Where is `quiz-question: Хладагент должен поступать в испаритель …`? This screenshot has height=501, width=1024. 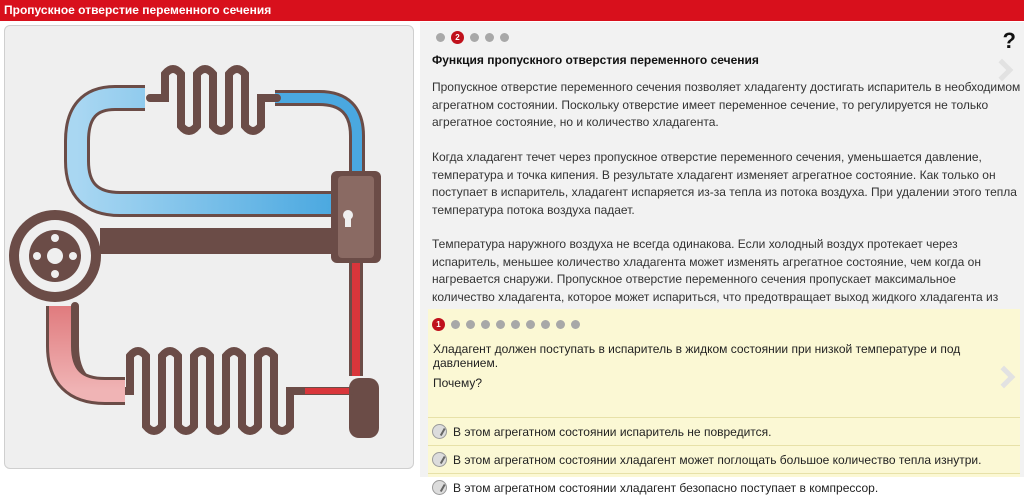
quiz-question: Хладагент должен поступать в испаритель … is located at coordinates (697, 356).